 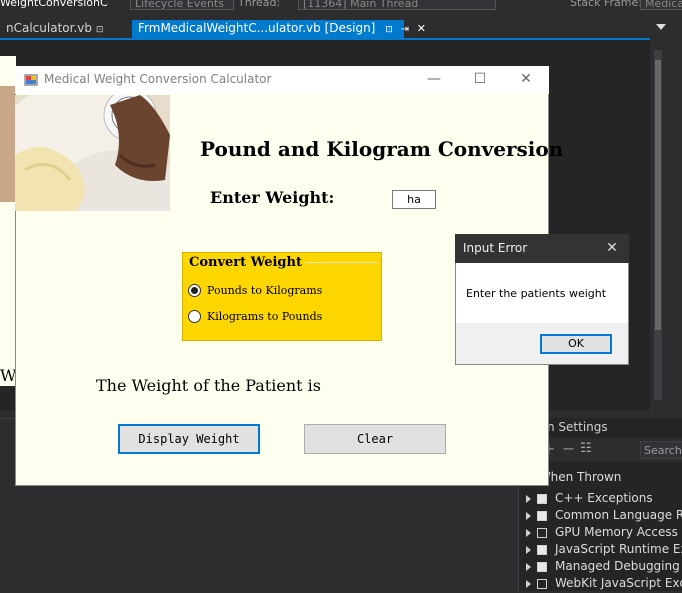 What do you see at coordinates (568, 448) in the screenshot?
I see `remove-icon: −` at bounding box center [568, 448].